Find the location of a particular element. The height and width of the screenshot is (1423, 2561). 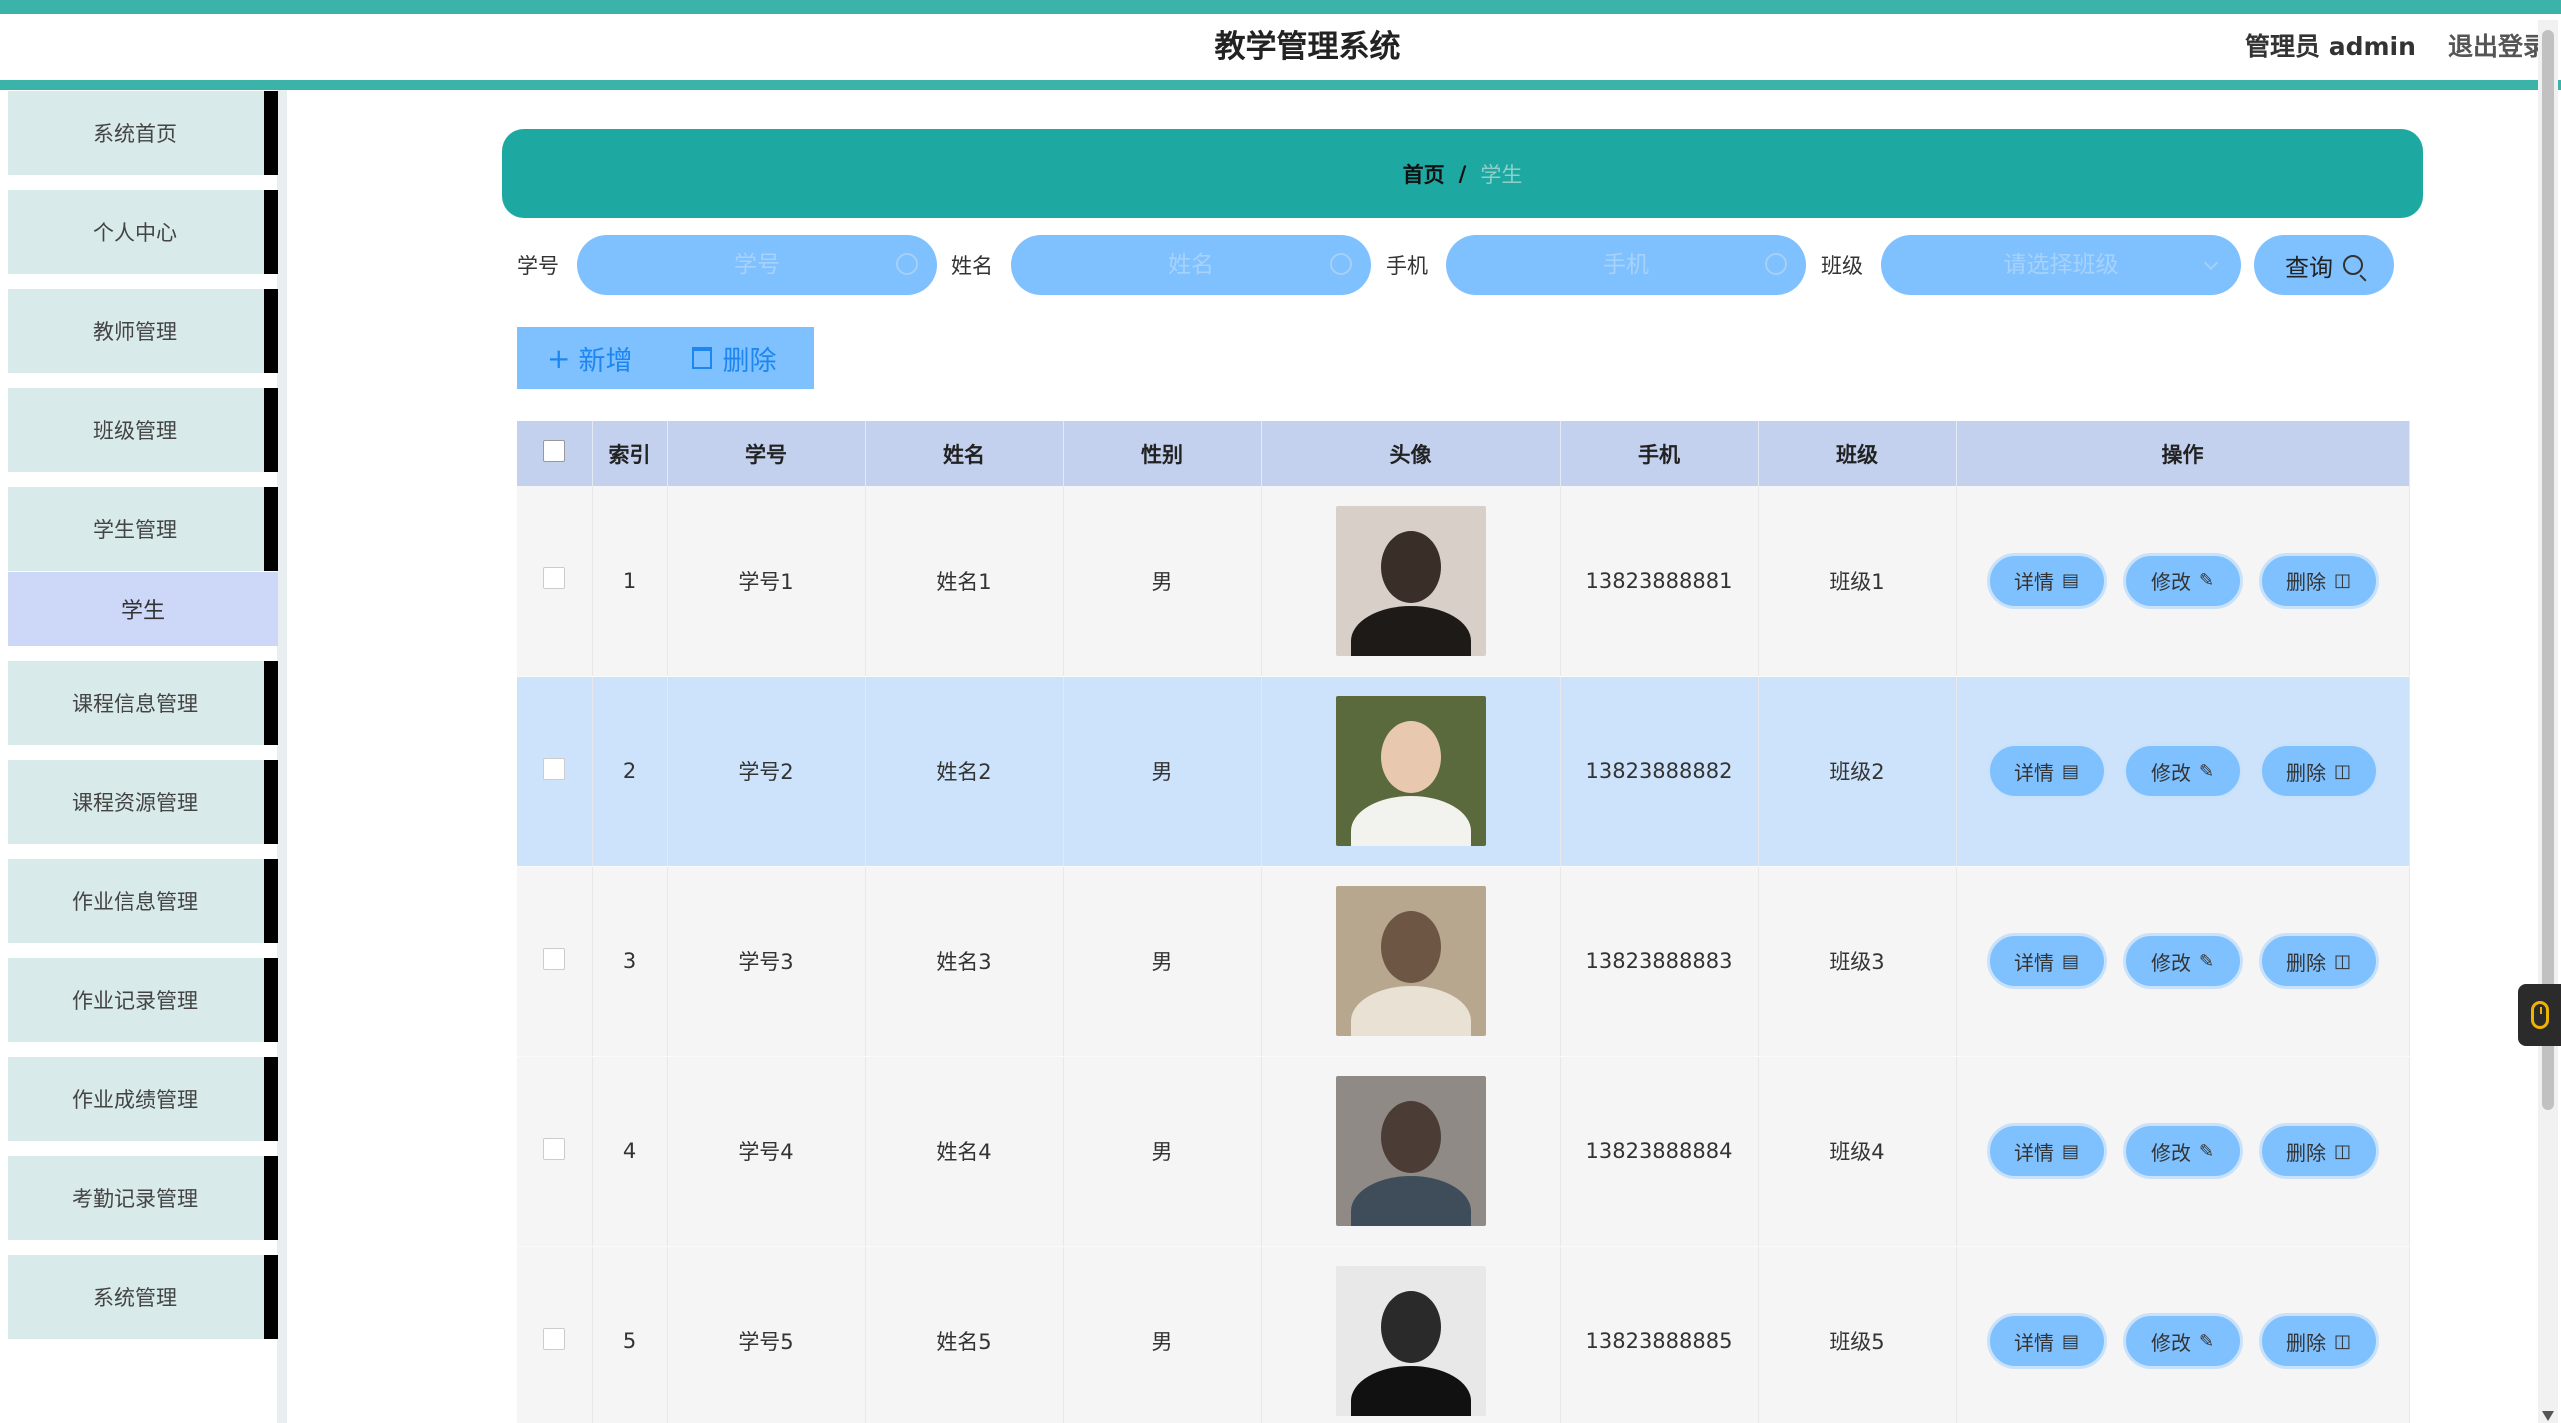

breadcrumb: 首页 / 学生 is located at coordinates (1462, 173).